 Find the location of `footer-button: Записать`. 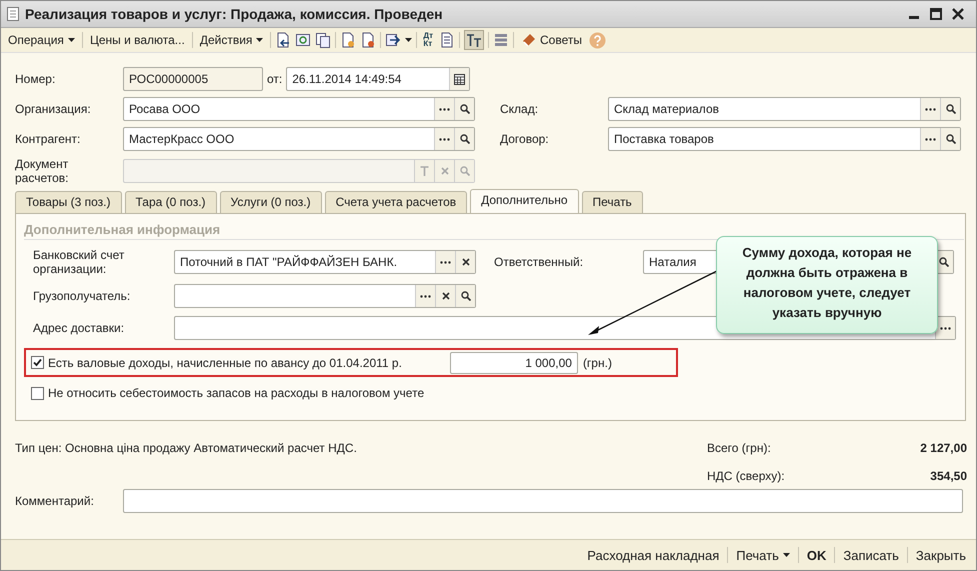

footer-button: Записать is located at coordinates (871, 555).